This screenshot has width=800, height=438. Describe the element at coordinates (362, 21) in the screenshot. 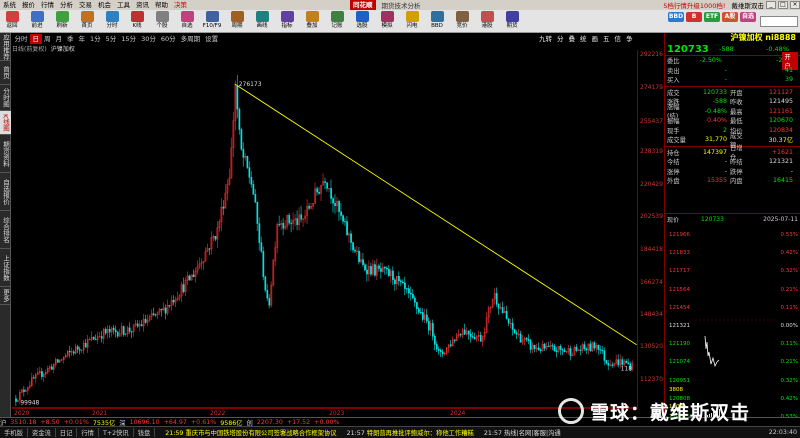

I see `toolbar-button-14: 选股` at that location.